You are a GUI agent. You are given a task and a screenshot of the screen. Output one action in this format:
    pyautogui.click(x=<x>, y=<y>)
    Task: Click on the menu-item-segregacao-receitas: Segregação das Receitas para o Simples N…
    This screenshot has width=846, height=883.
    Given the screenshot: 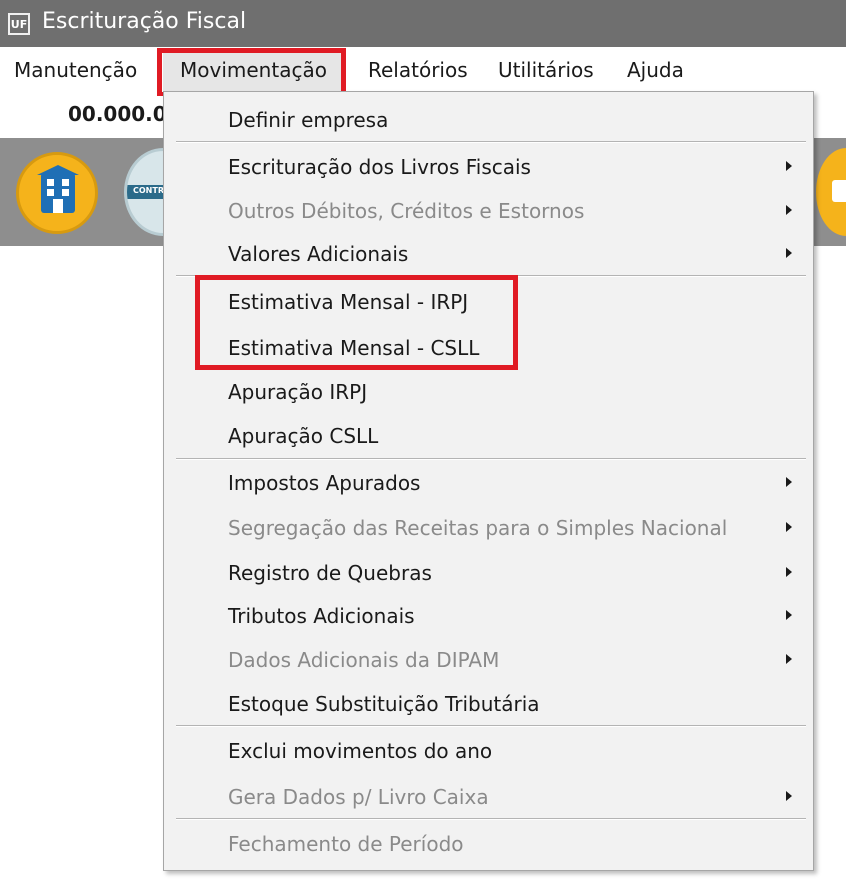 What is the action you would take?
    pyautogui.click(x=478, y=528)
    